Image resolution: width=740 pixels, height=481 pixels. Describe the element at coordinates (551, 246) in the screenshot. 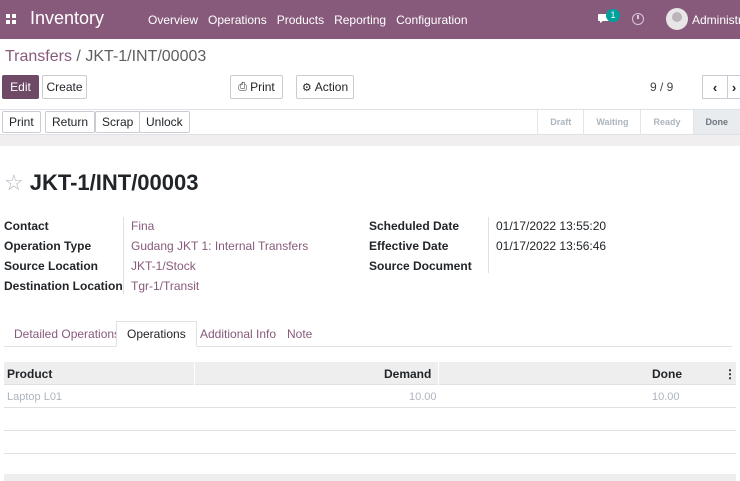

I see `effective-date-value: 01/17/2022 13:56:46` at that location.